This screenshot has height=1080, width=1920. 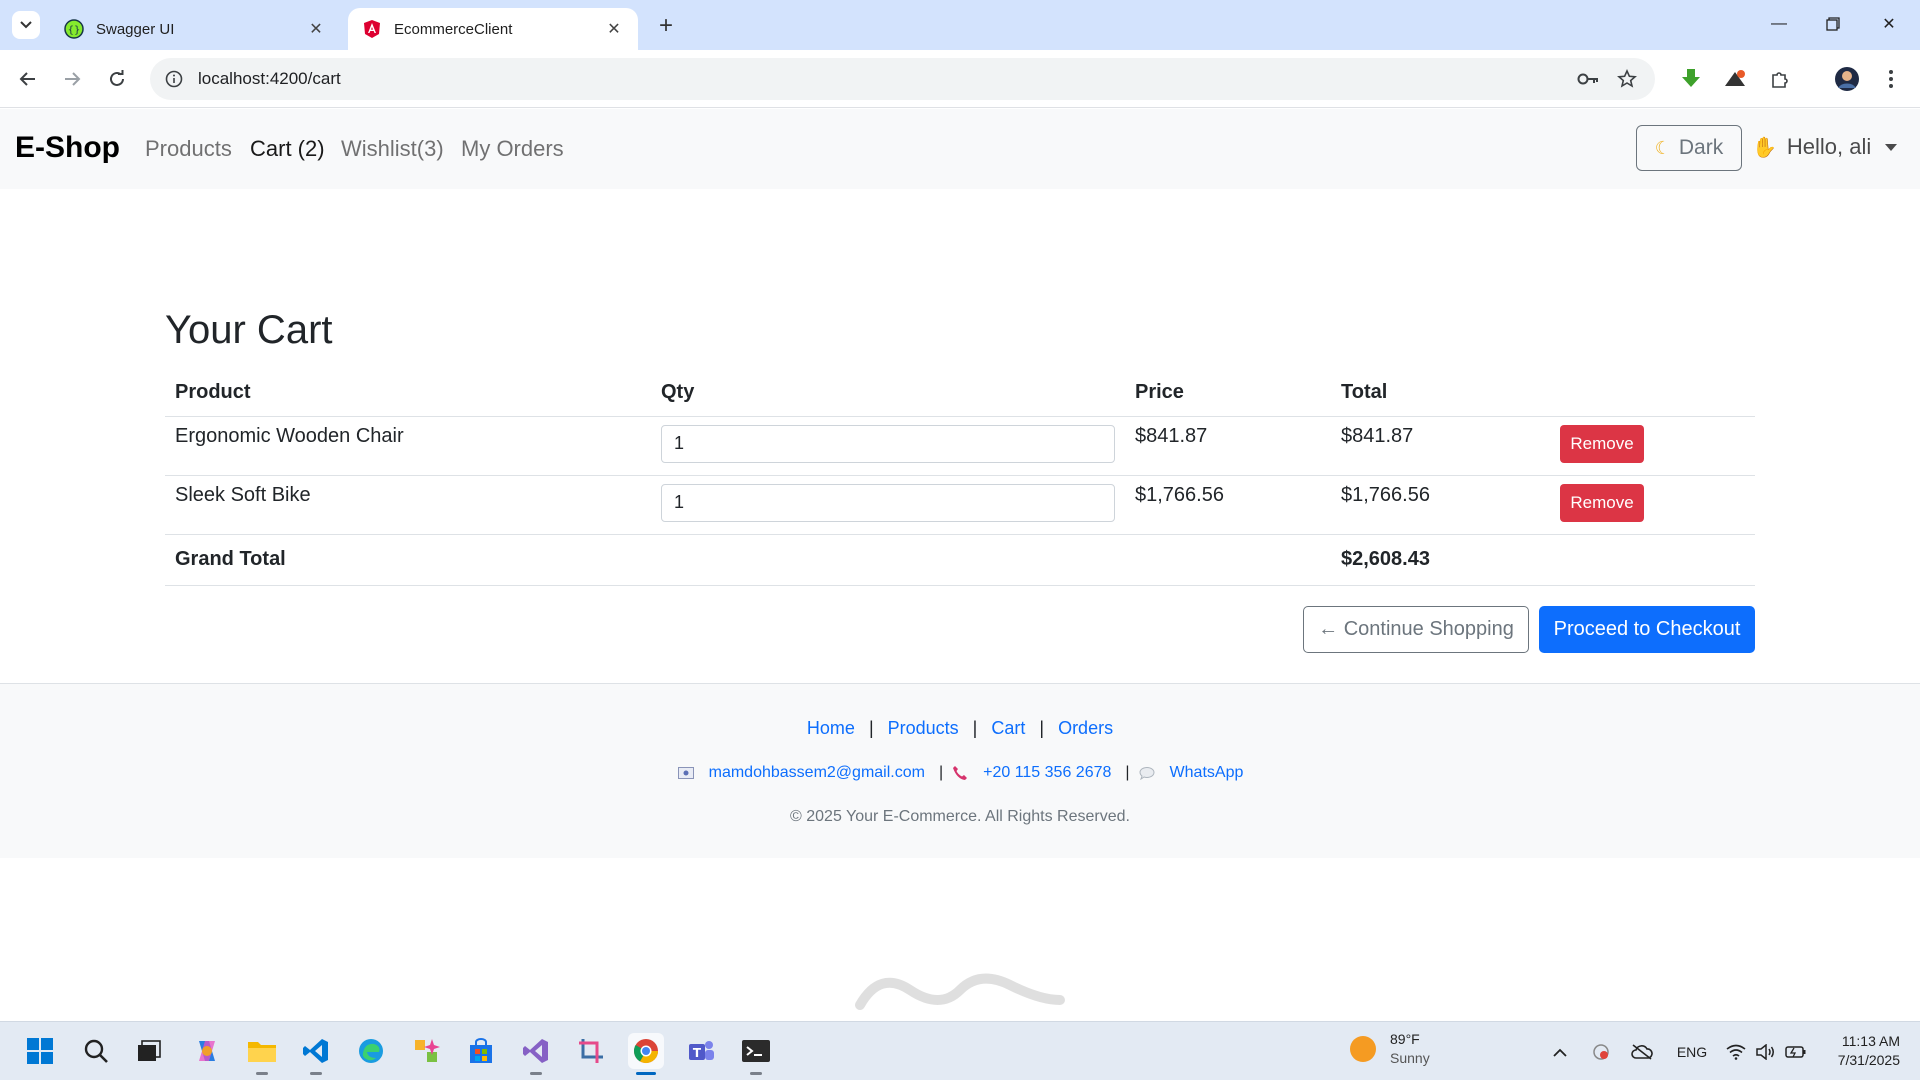 What do you see at coordinates (960, 560) in the screenshot?
I see `grand-total-row: Grand Total $2,608.43` at bounding box center [960, 560].